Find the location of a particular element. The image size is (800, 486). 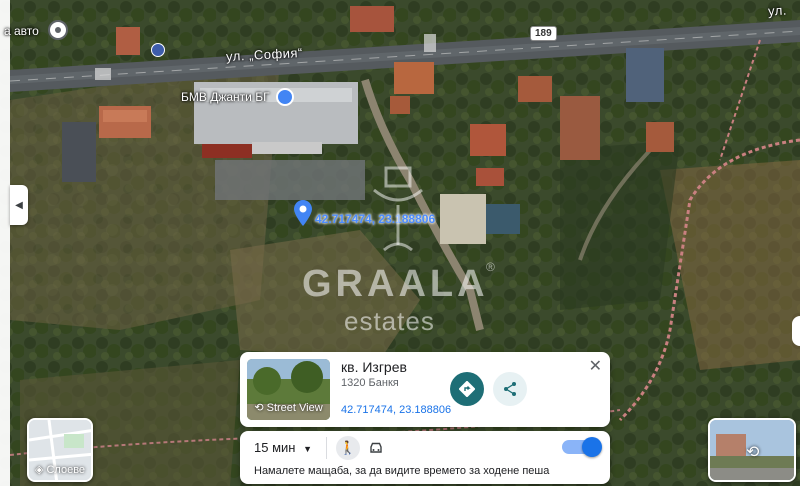

street-view-icon: ⟲ is located at coordinates (259, 408).